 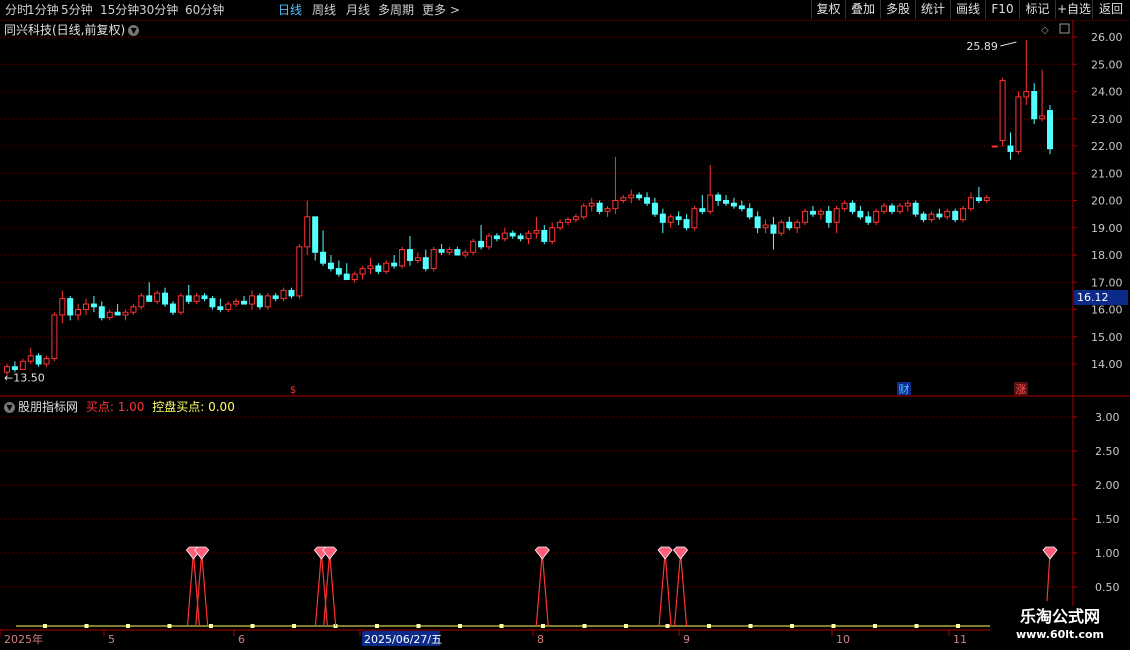 What do you see at coordinates (1107, 282) in the screenshot?
I see `y-tick-label: 17.00` at bounding box center [1107, 282].